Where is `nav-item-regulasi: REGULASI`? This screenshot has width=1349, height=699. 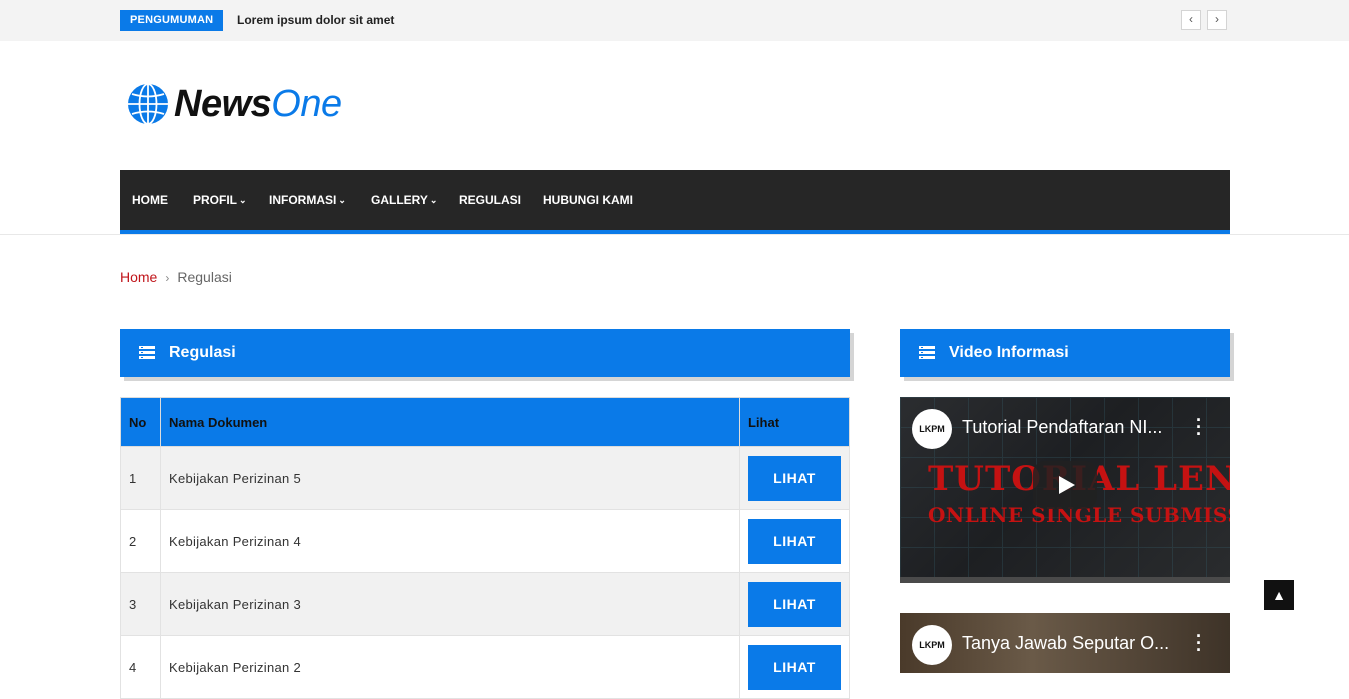 nav-item-regulasi: REGULASI is located at coordinates (490, 200).